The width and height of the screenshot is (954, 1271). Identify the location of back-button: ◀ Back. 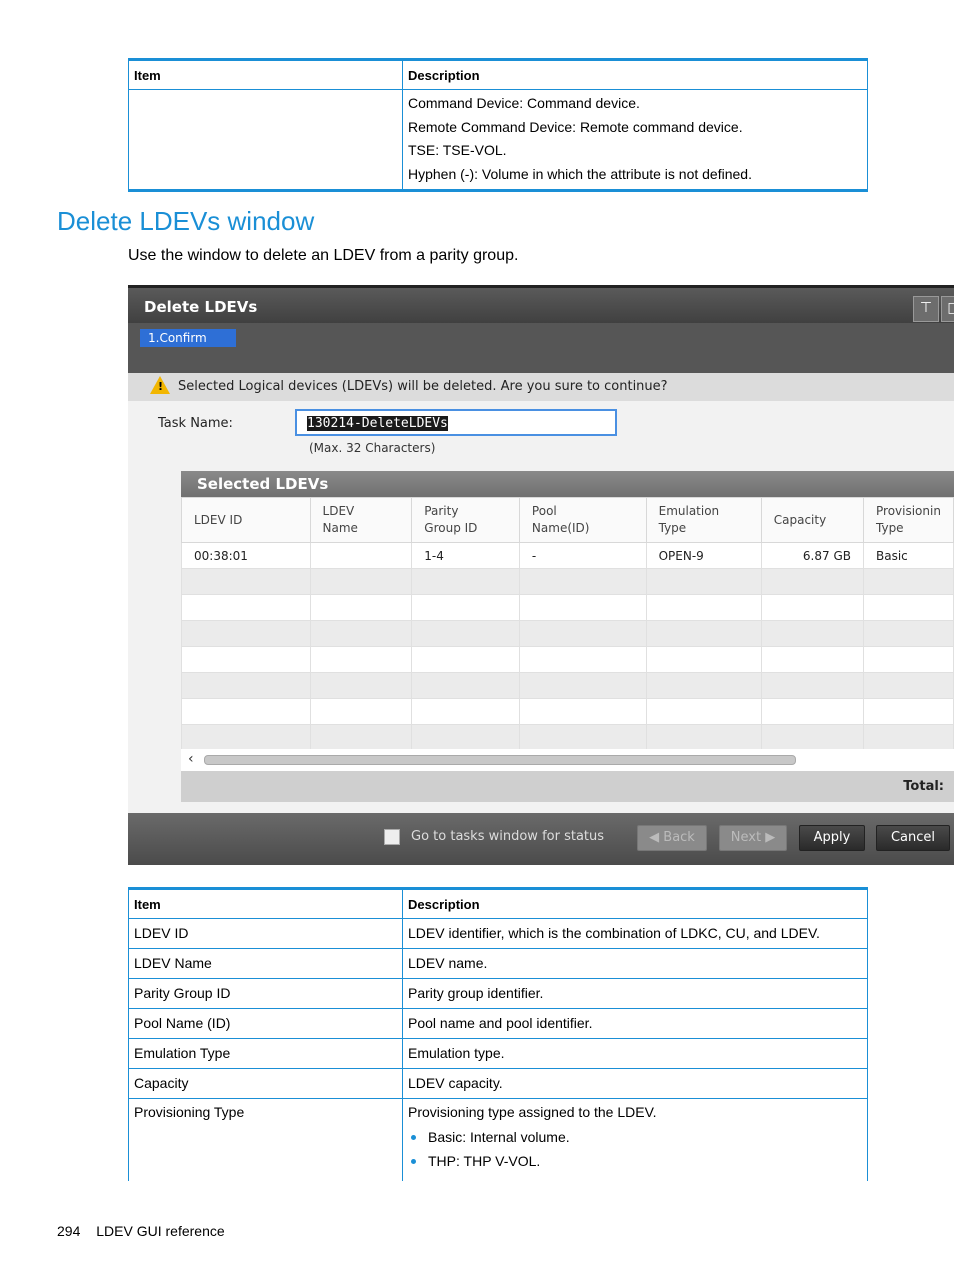
(672, 838).